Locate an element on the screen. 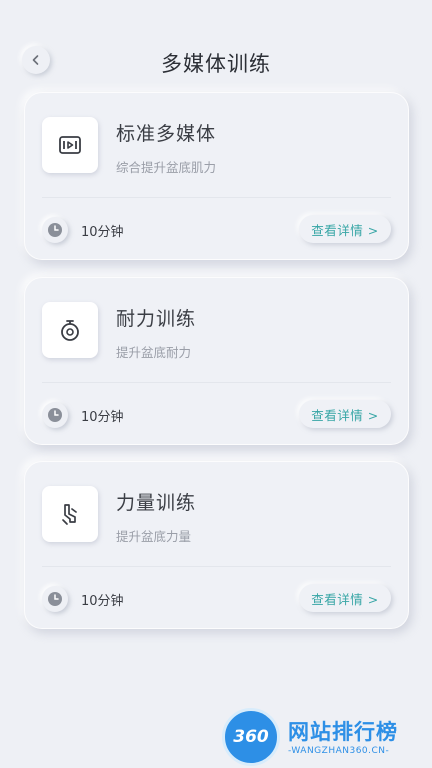 This screenshot has width=432, height=768. watermark: 360 网站排行榜 -WANGZHAN360.CN- is located at coordinates (325, 735).